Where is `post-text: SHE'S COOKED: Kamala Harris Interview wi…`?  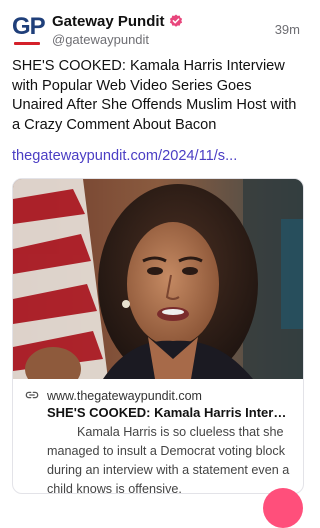 post-text: SHE'S COOKED: Kamala Harris Interview wi… is located at coordinates (154, 95).